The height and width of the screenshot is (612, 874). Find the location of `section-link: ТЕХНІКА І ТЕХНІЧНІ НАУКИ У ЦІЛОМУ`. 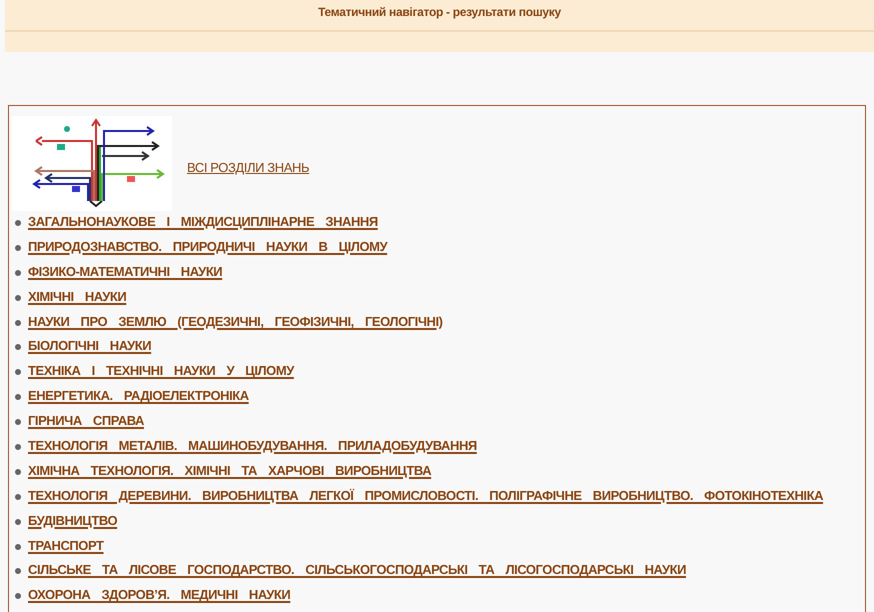

section-link: ТЕХНІКА І ТЕХНІЧНІ НАУКИ У ЦІЛОМУ is located at coordinates (161, 371).